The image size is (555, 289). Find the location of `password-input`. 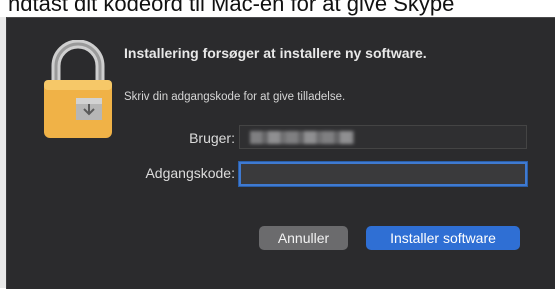

password-input is located at coordinates (383, 174).